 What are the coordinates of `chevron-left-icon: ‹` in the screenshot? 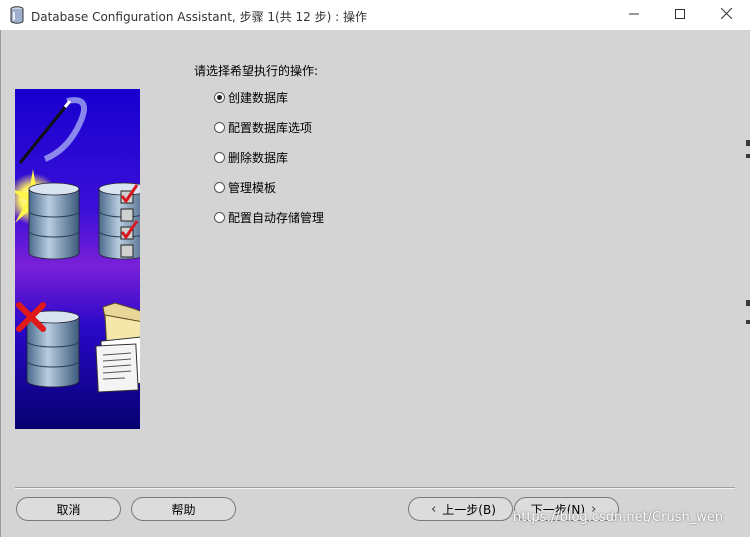 It's located at (434, 509).